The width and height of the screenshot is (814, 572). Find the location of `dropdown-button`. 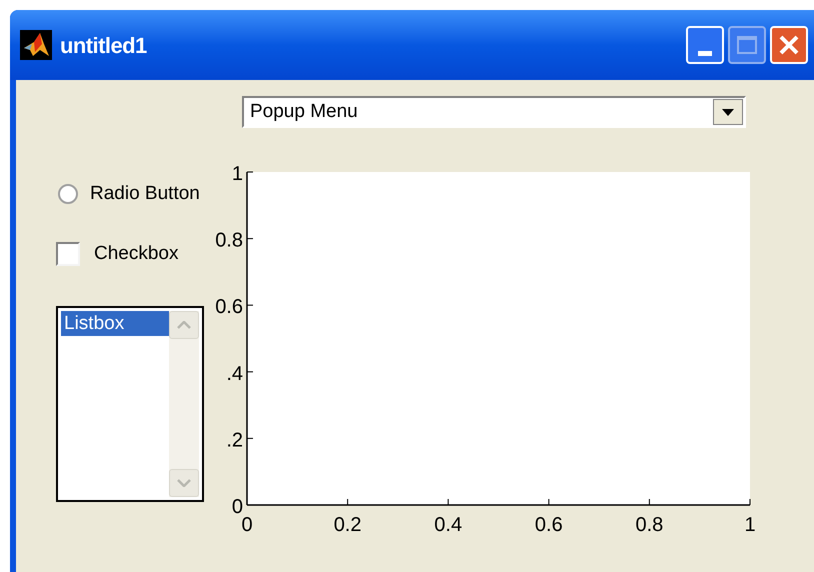

dropdown-button is located at coordinates (728, 112).